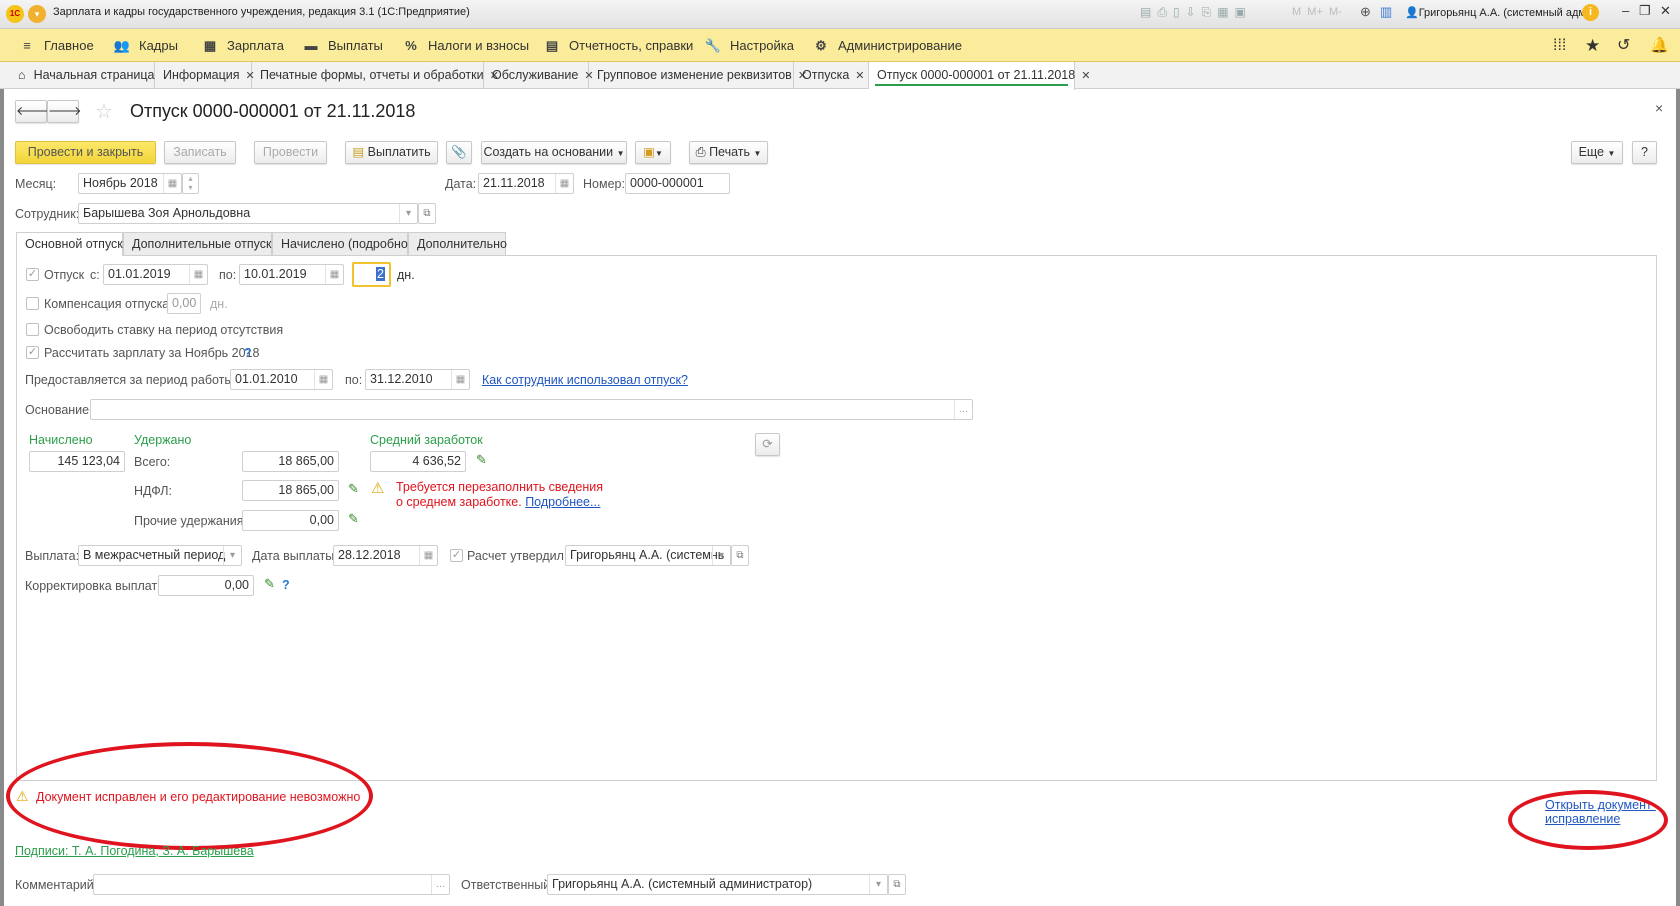  Describe the element at coordinates (459, 152) in the screenshot. I see `attach-button: 📎` at that location.